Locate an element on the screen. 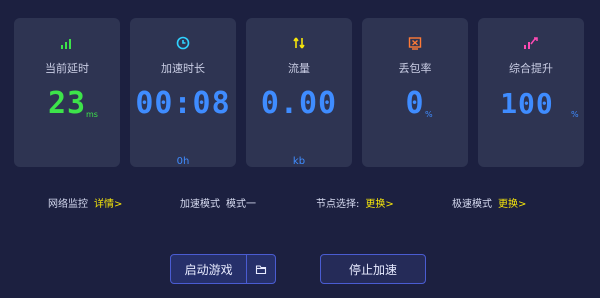  network-monitor-row: 网络监控 详情> is located at coordinates (85, 202).